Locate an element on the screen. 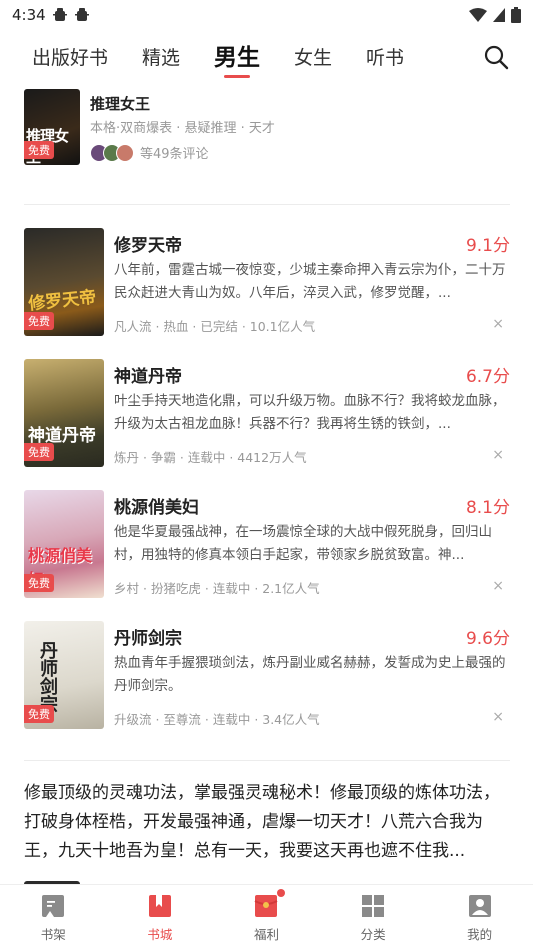 The height and width of the screenshot is (948, 533). book-title: 桃源俏美妇 is located at coordinates (156, 505).